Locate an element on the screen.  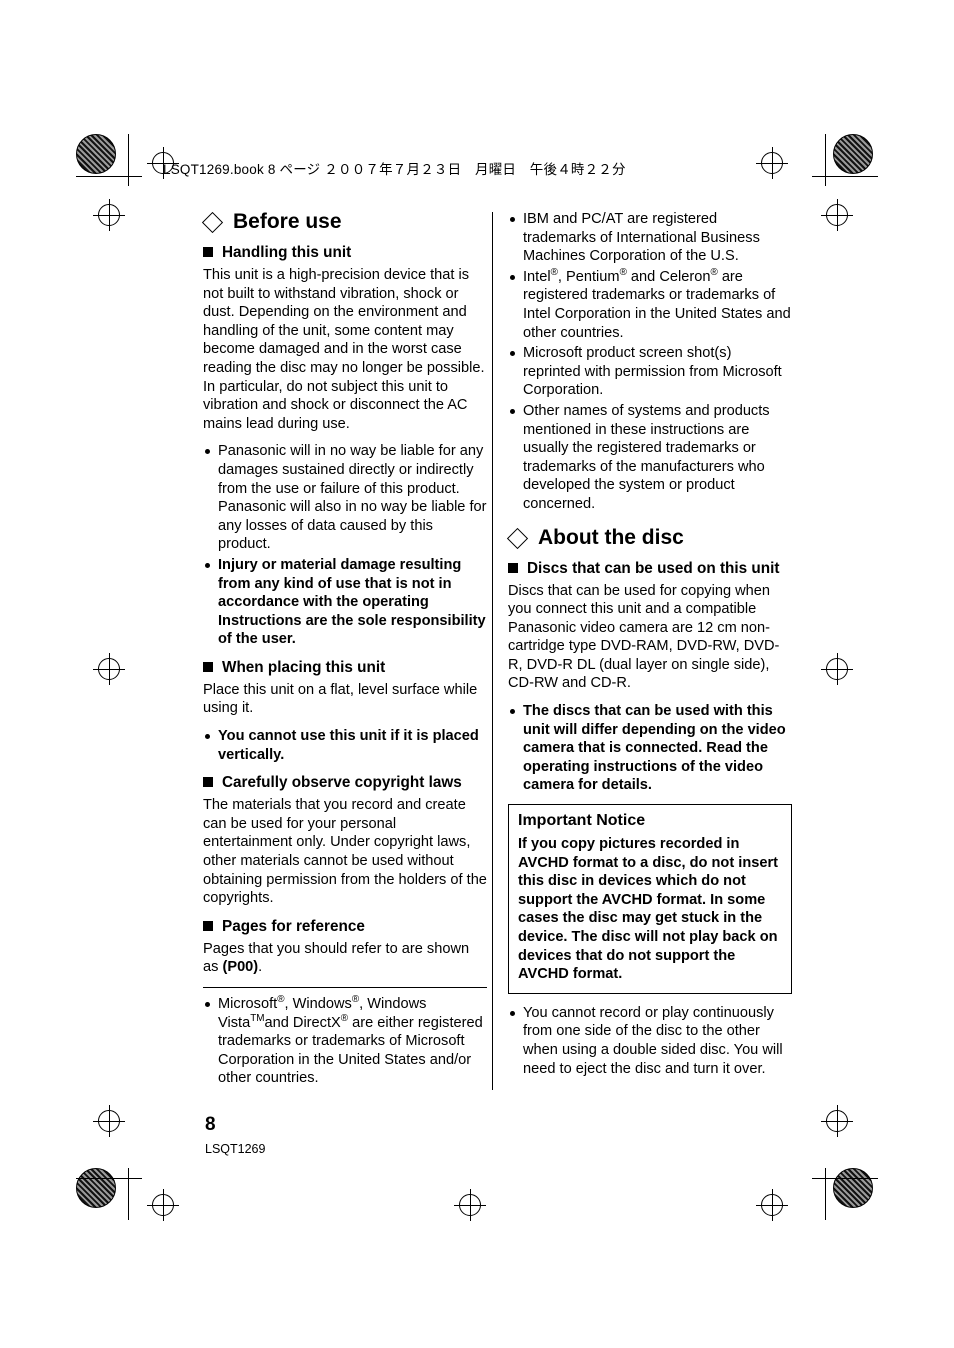
page-number: 8 is located at coordinates (210, 1124).